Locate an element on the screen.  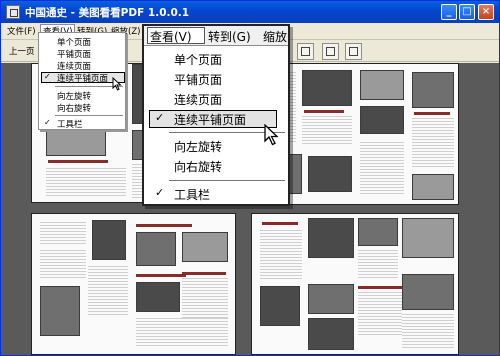
prev-page-button: 上一页 is located at coordinates (22, 51).